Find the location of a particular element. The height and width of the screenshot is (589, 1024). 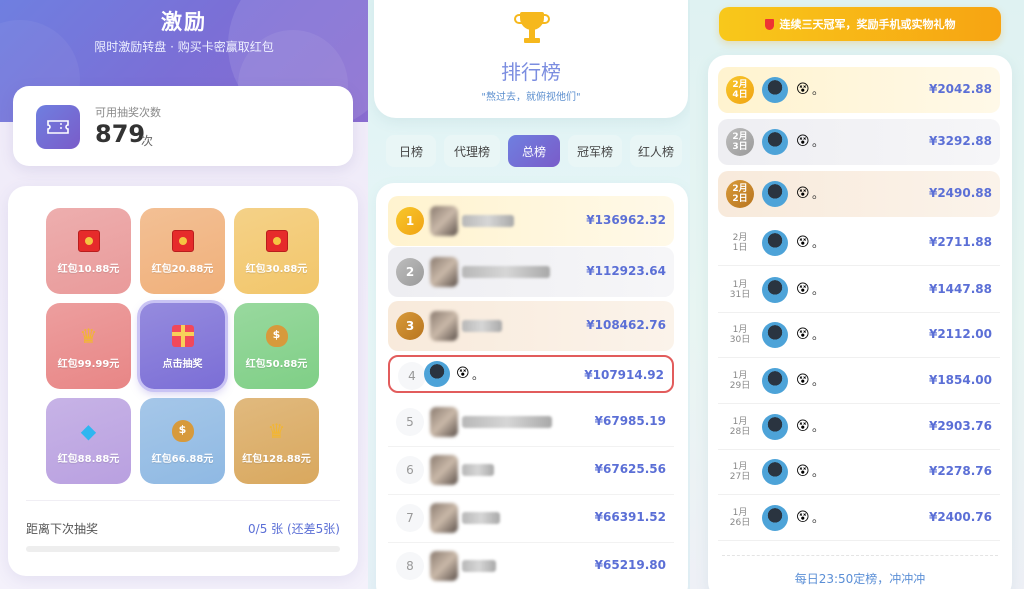

prize-tile: ◆ 红包88.88元 is located at coordinates (88, 441).